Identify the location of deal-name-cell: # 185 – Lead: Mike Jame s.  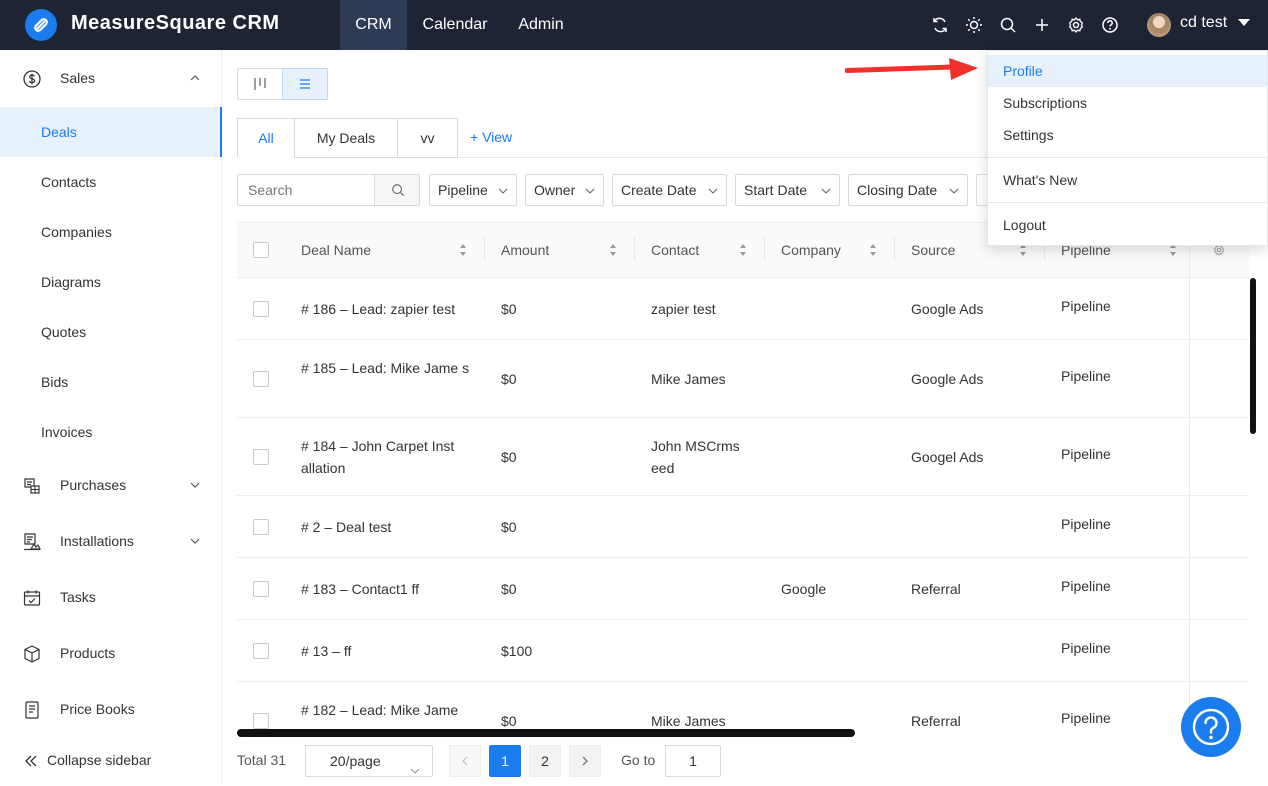
(388, 368).